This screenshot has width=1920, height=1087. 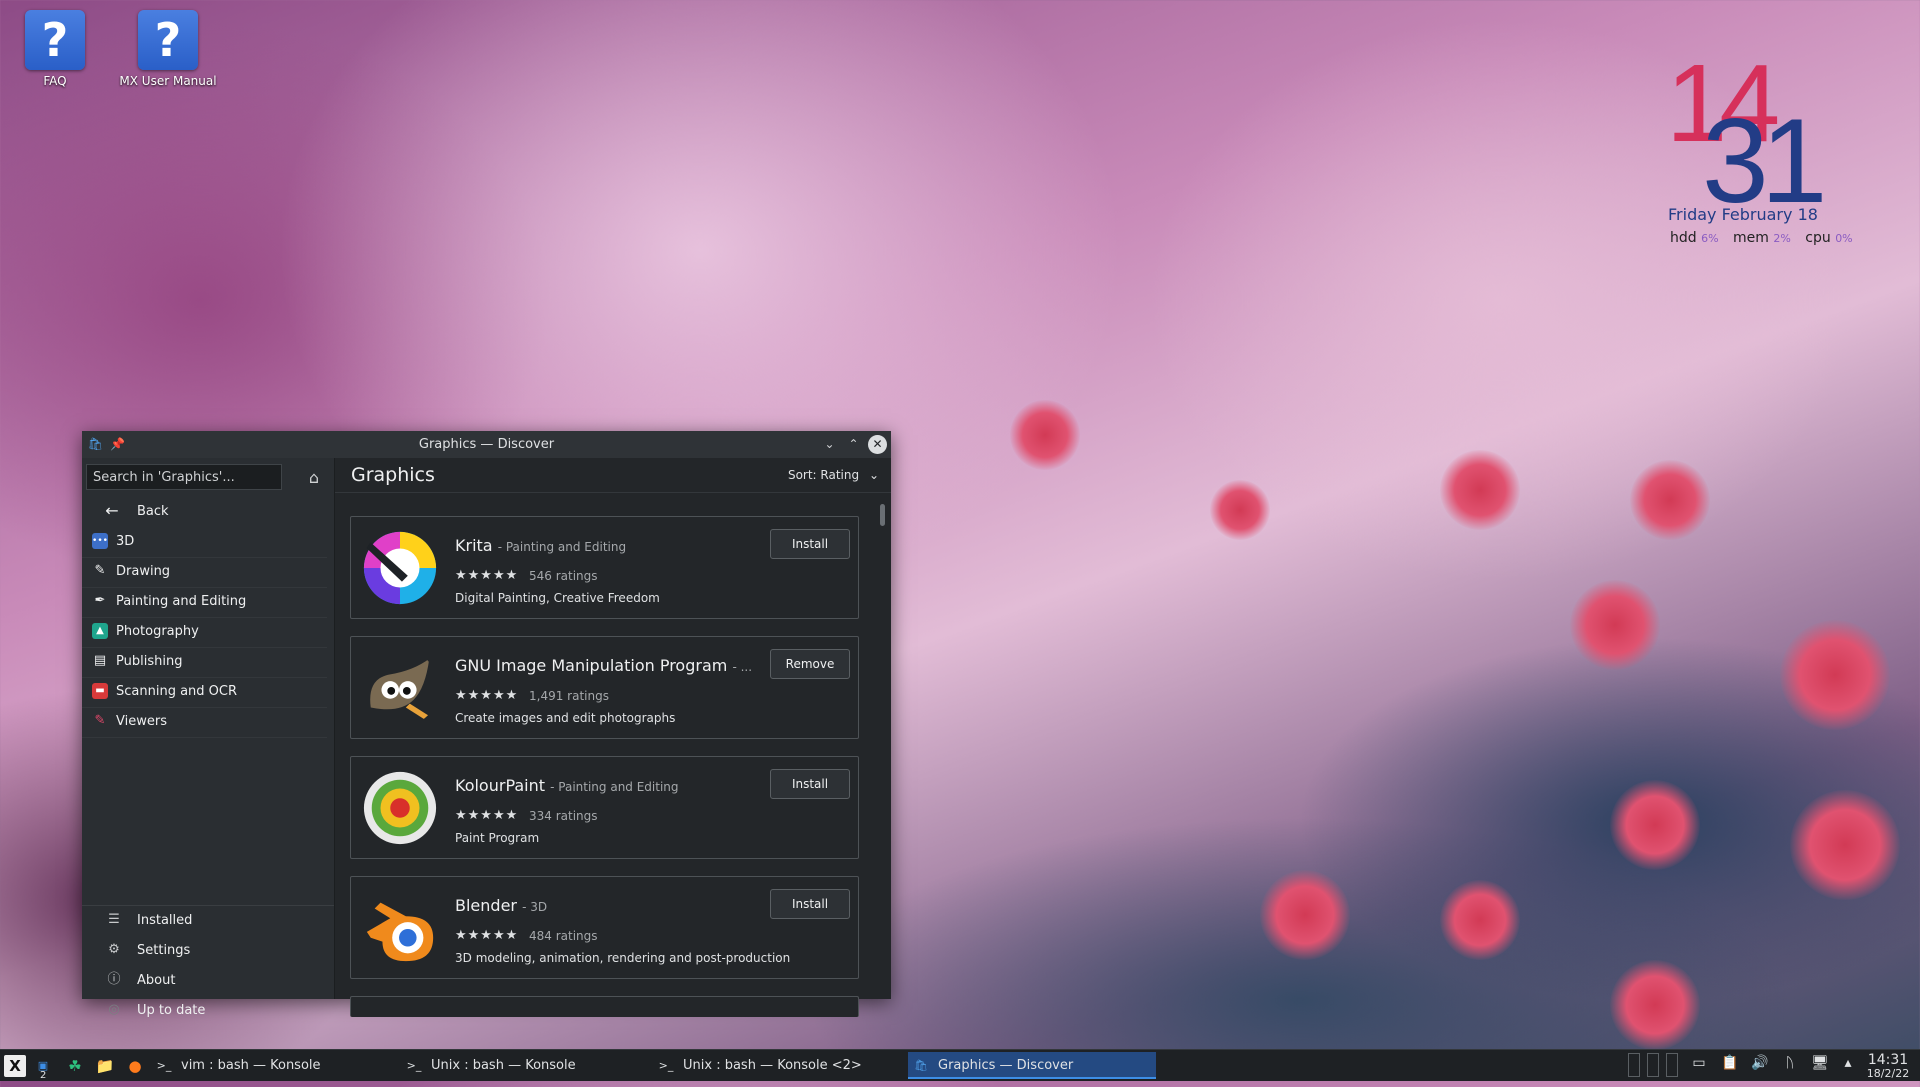 I want to click on display-icon: ▭, so click(x=1699, y=1063).